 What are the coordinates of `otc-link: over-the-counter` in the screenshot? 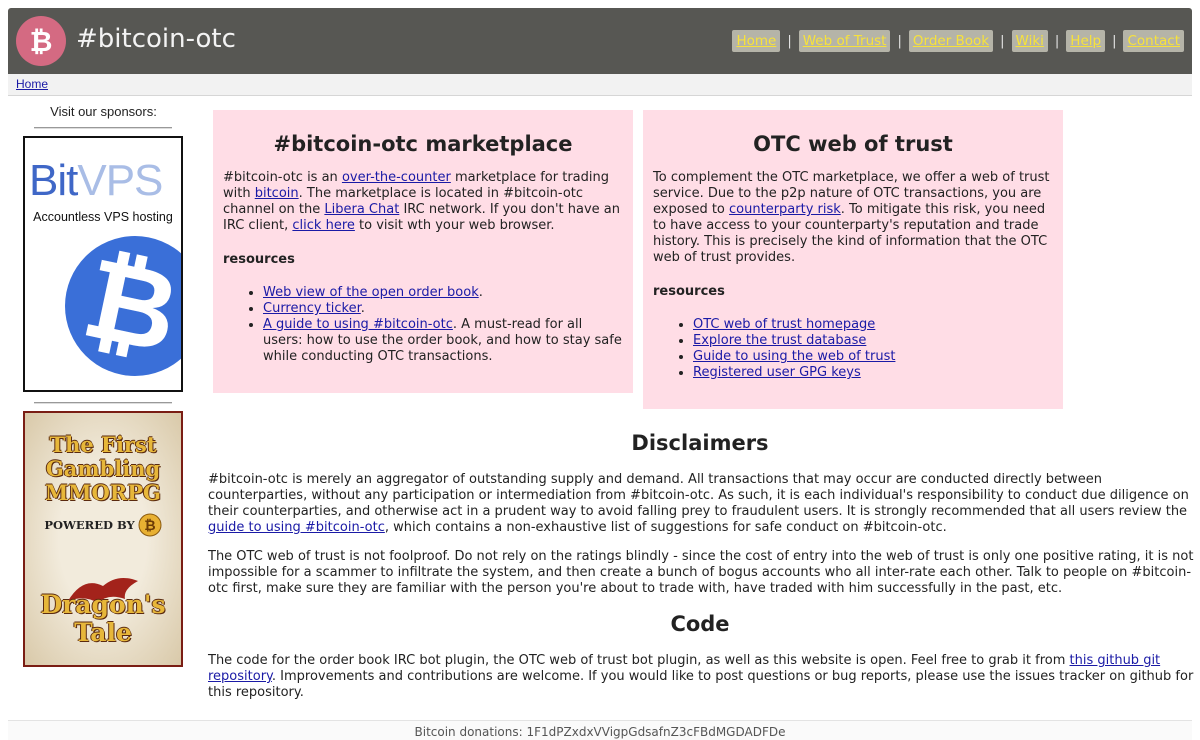 It's located at (396, 177).